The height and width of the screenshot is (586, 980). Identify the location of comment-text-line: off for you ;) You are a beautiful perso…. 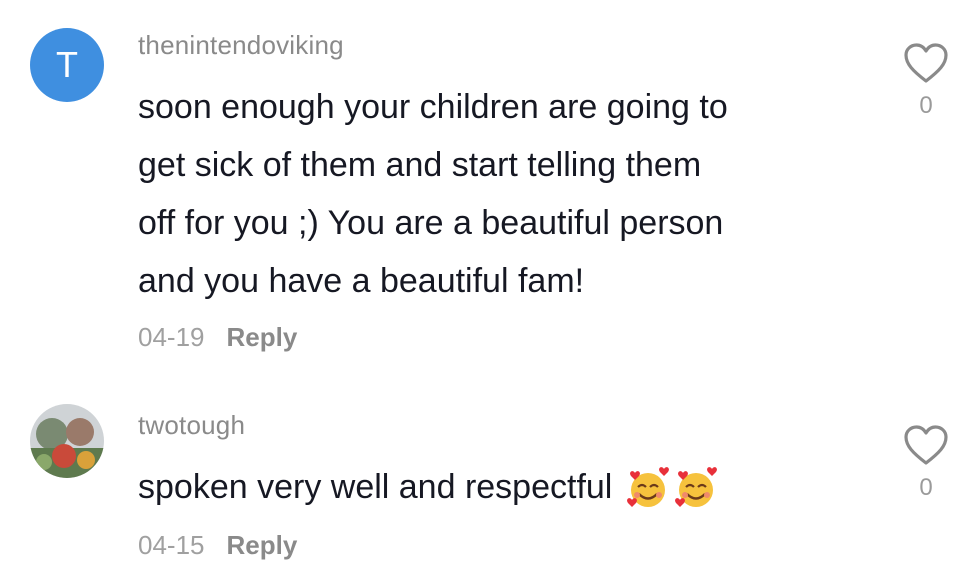
(431, 223).